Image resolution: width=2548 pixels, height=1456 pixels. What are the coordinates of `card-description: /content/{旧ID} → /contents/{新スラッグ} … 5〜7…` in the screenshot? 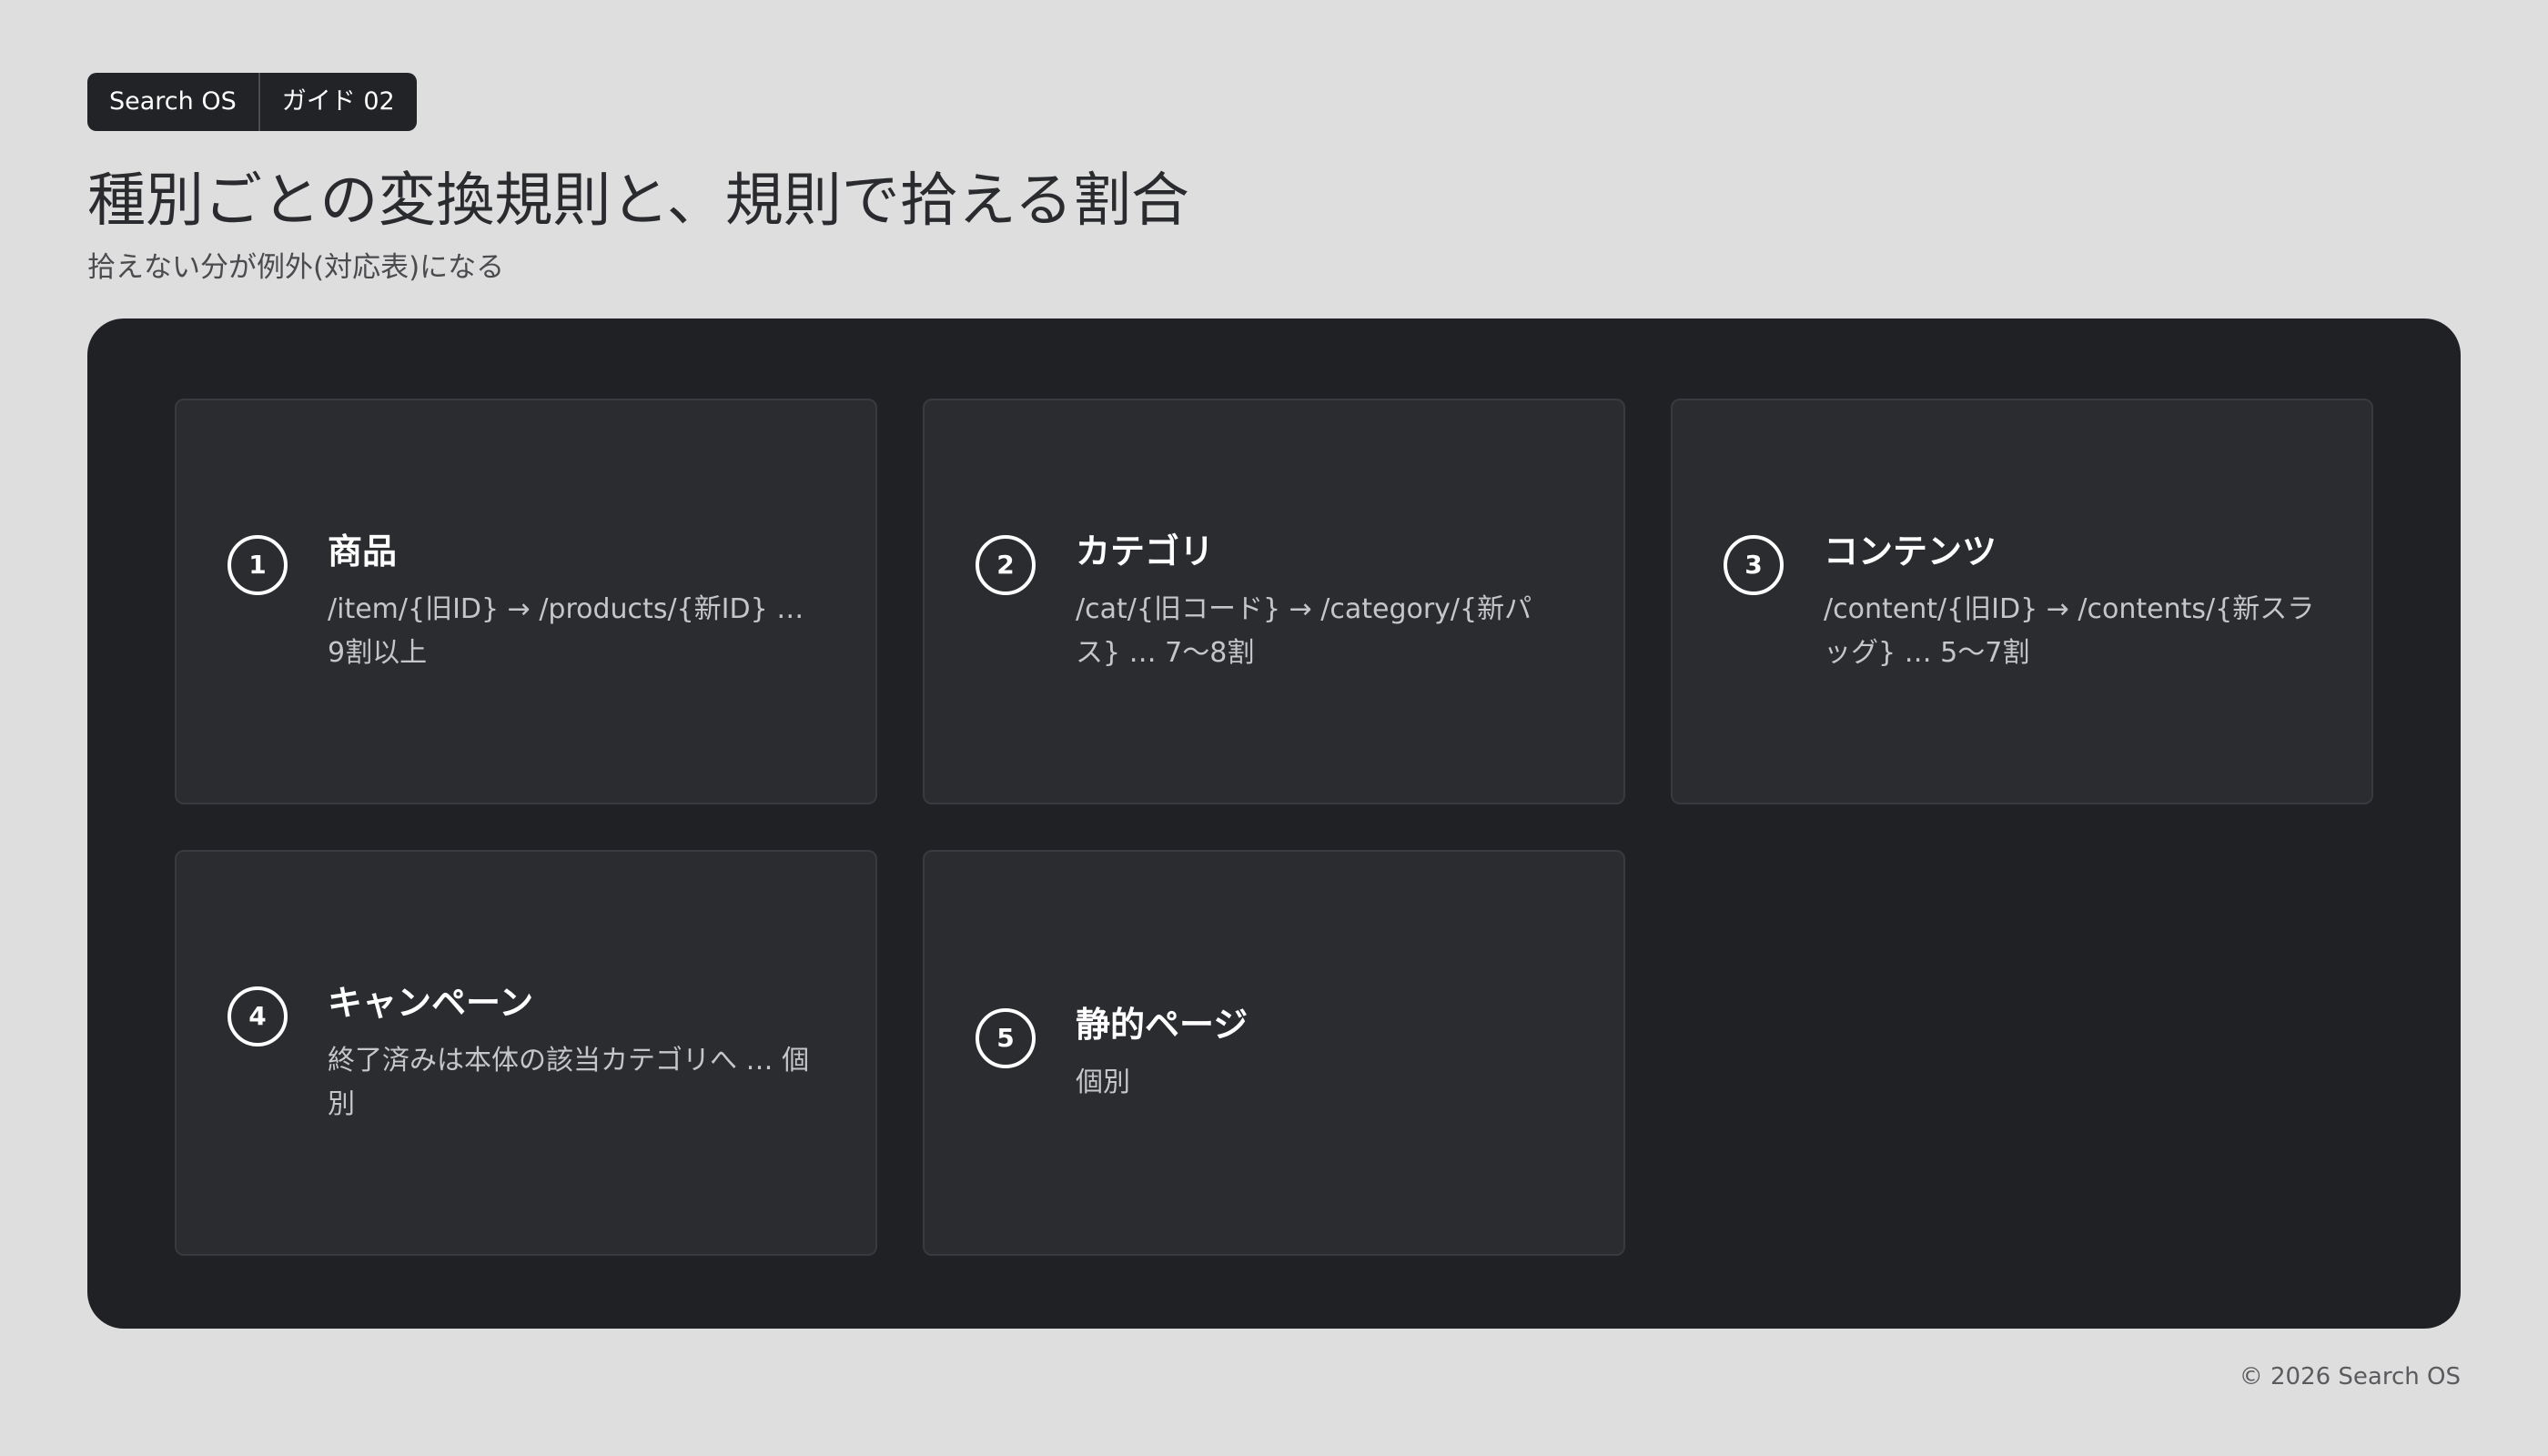 It's located at (2069, 631).